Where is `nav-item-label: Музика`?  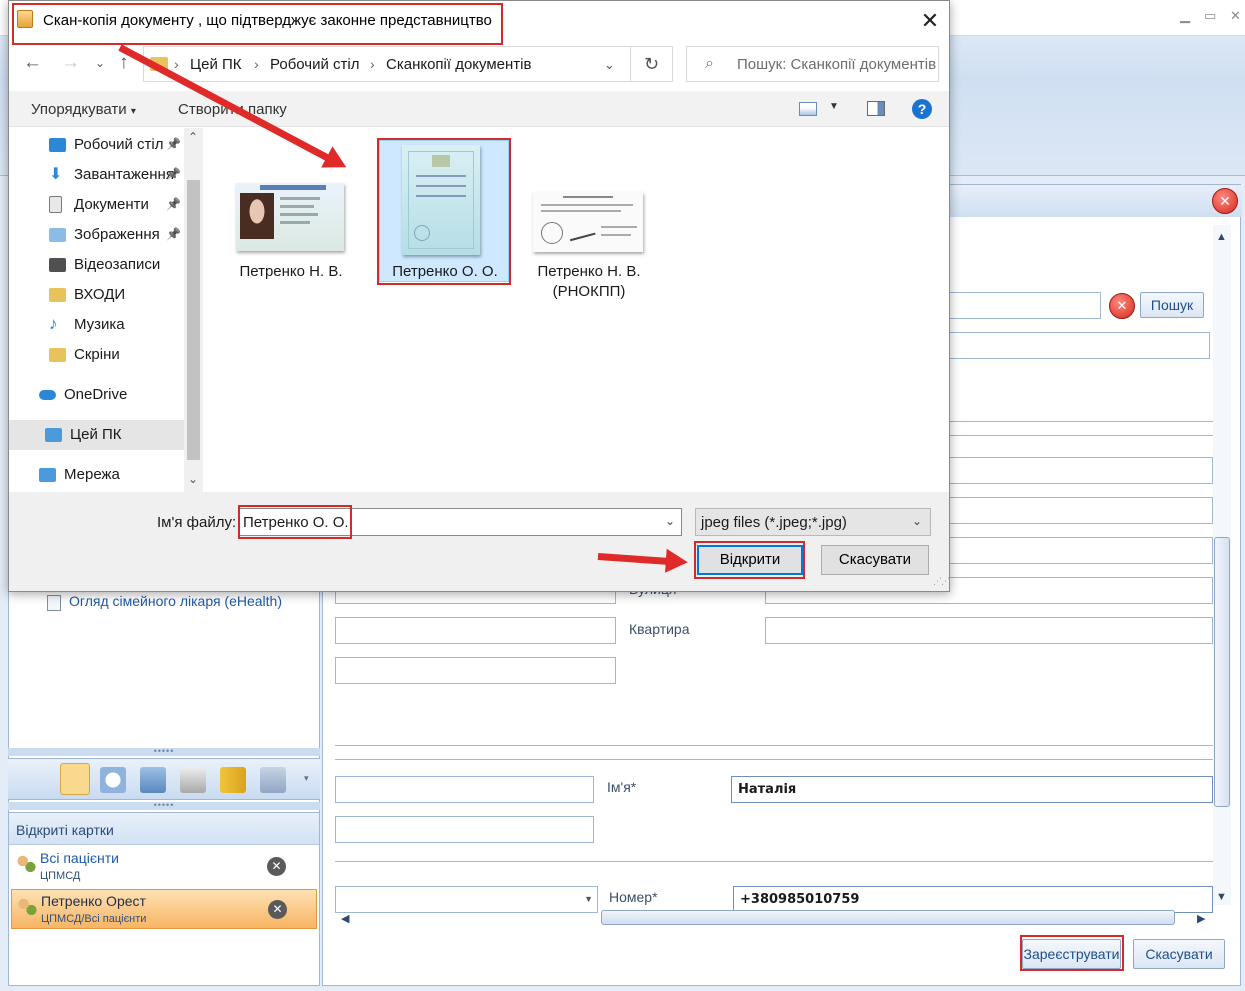
nav-item-label: Музика is located at coordinates (99, 324).